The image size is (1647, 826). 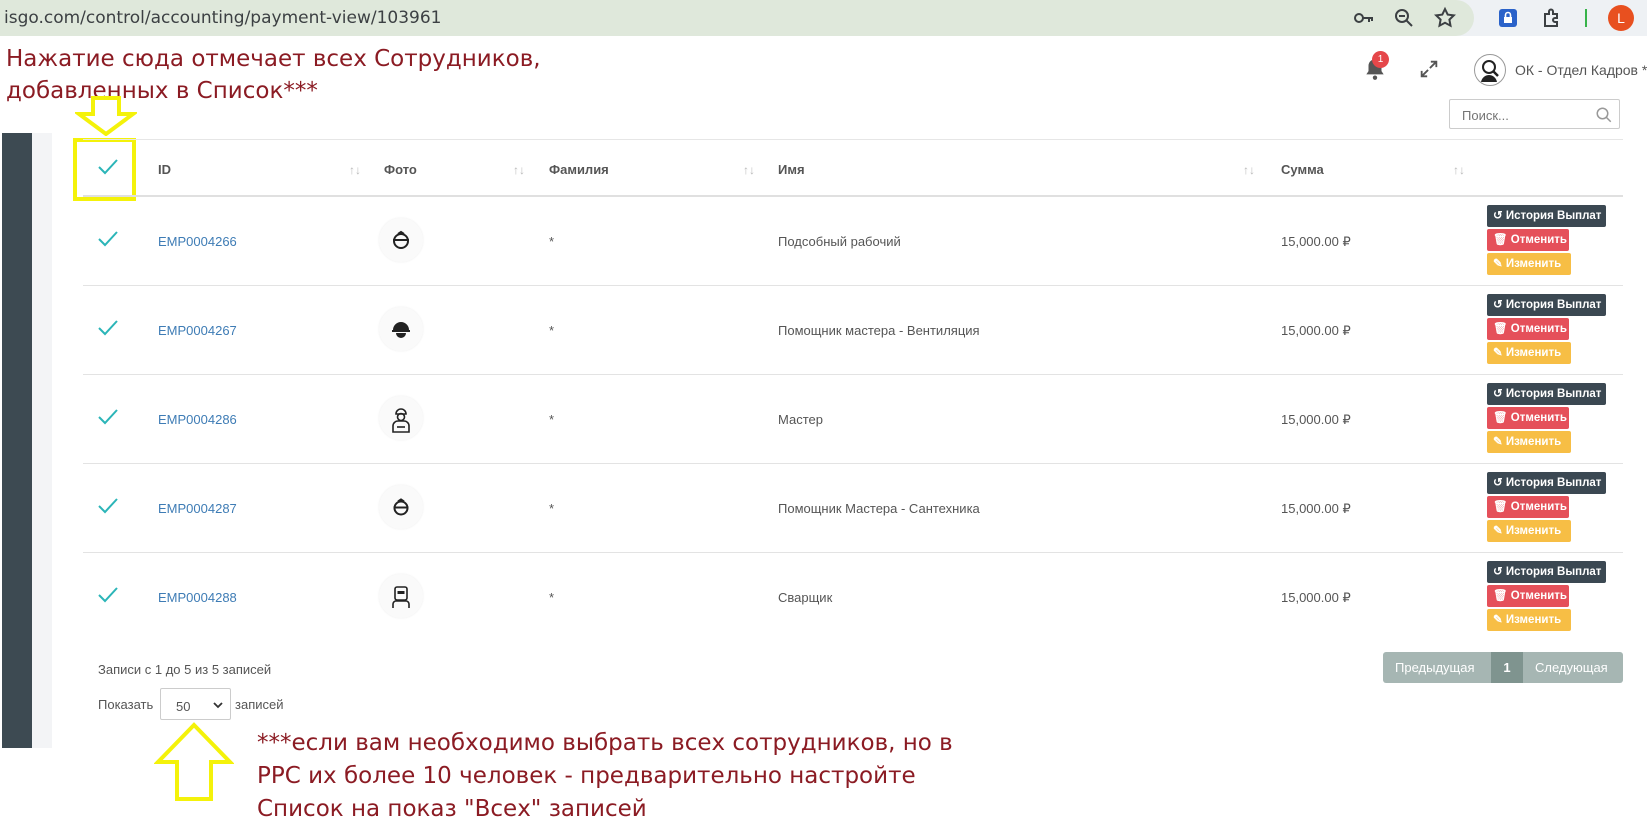 What do you see at coordinates (197, 597) in the screenshot?
I see `employee-id-link: EMP0004288` at bounding box center [197, 597].